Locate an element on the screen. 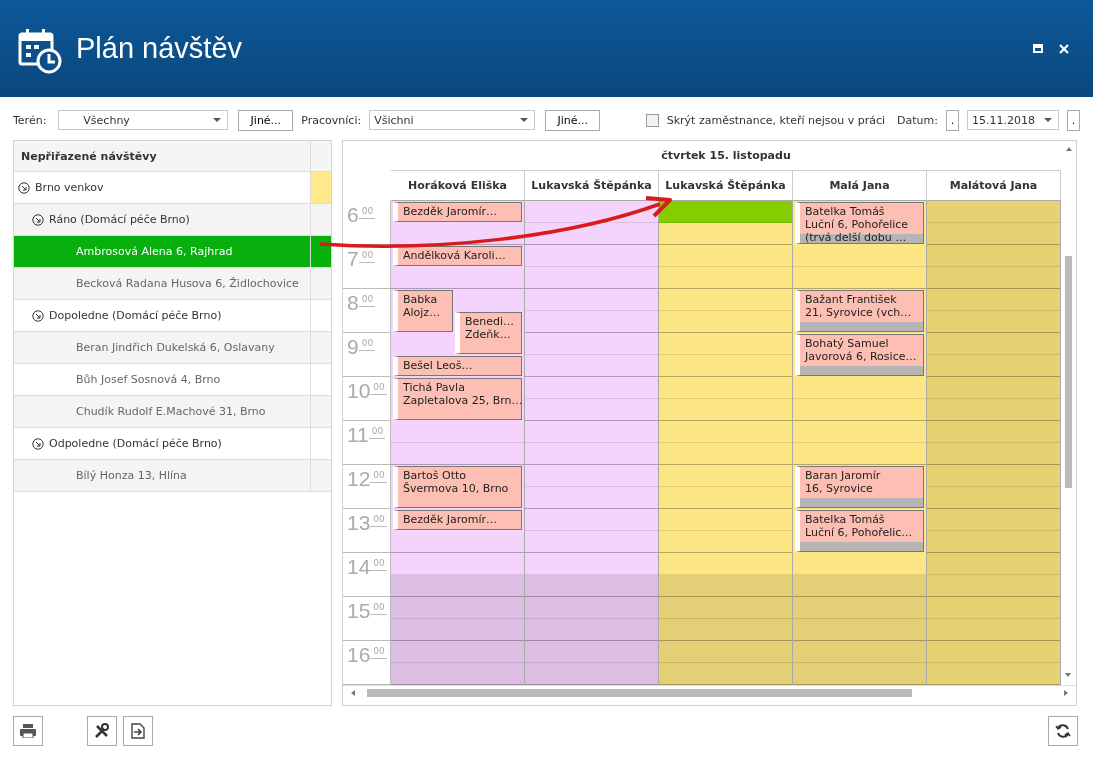  row-label: Becková Radana Husova 6, Židlochovice is located at coordinates (187, 283).